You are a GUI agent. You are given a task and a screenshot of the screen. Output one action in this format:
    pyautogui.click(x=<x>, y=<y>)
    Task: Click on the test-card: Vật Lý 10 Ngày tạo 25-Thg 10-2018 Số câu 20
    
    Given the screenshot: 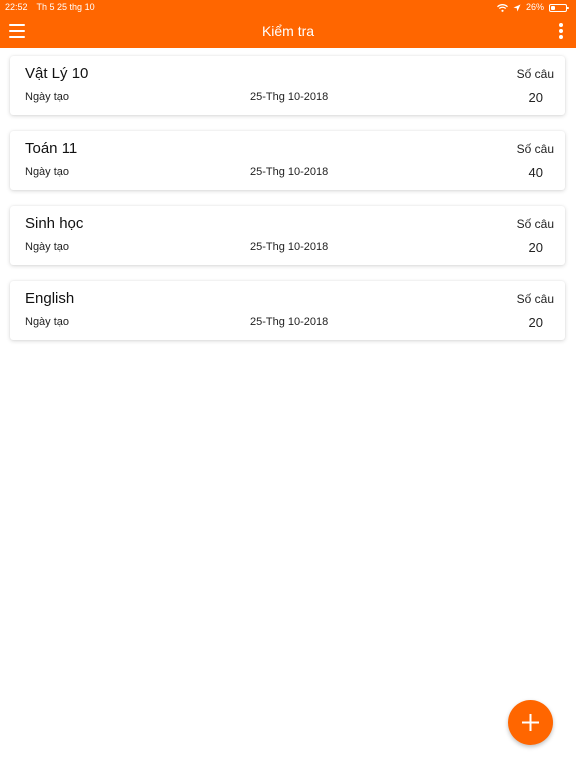 What is the action you would take?
    pyautogui.click(x=287, y=85)
    